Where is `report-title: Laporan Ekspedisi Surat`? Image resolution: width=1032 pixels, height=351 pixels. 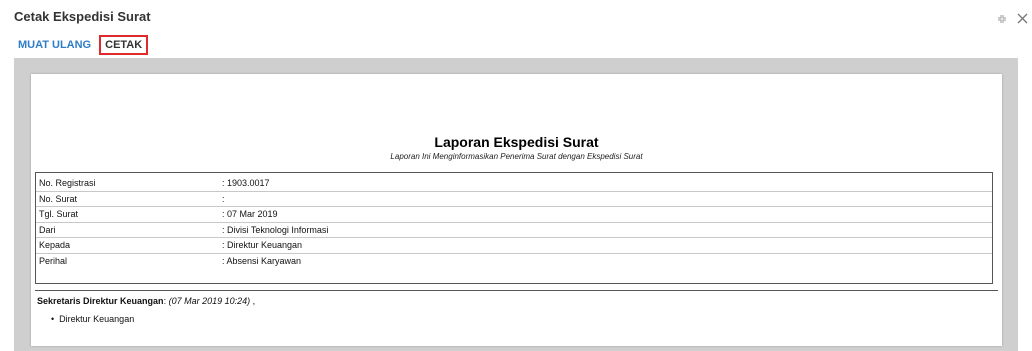
report-title: Laporan Ekspedisi Surat is located at coordinates (516, 142).